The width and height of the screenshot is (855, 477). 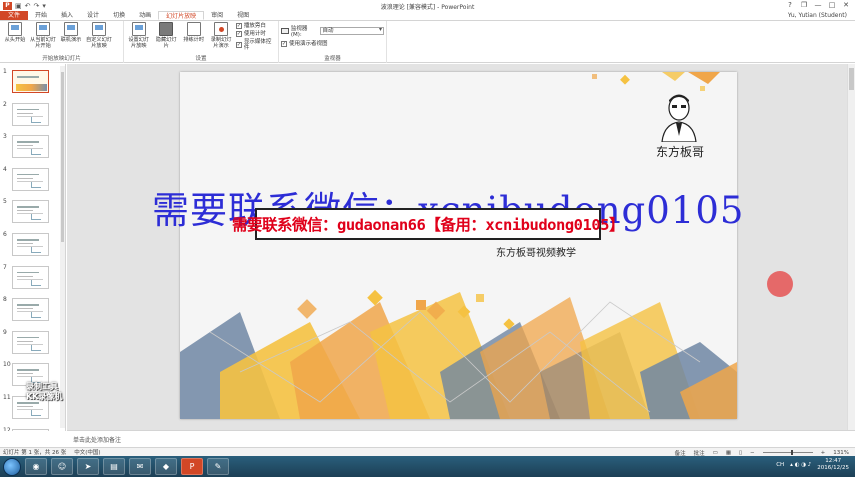 What do you see at coordinates (88, 466) in the screenshot?
I see `arrow-app-icon: ➤` at bounding box center [88, 466].